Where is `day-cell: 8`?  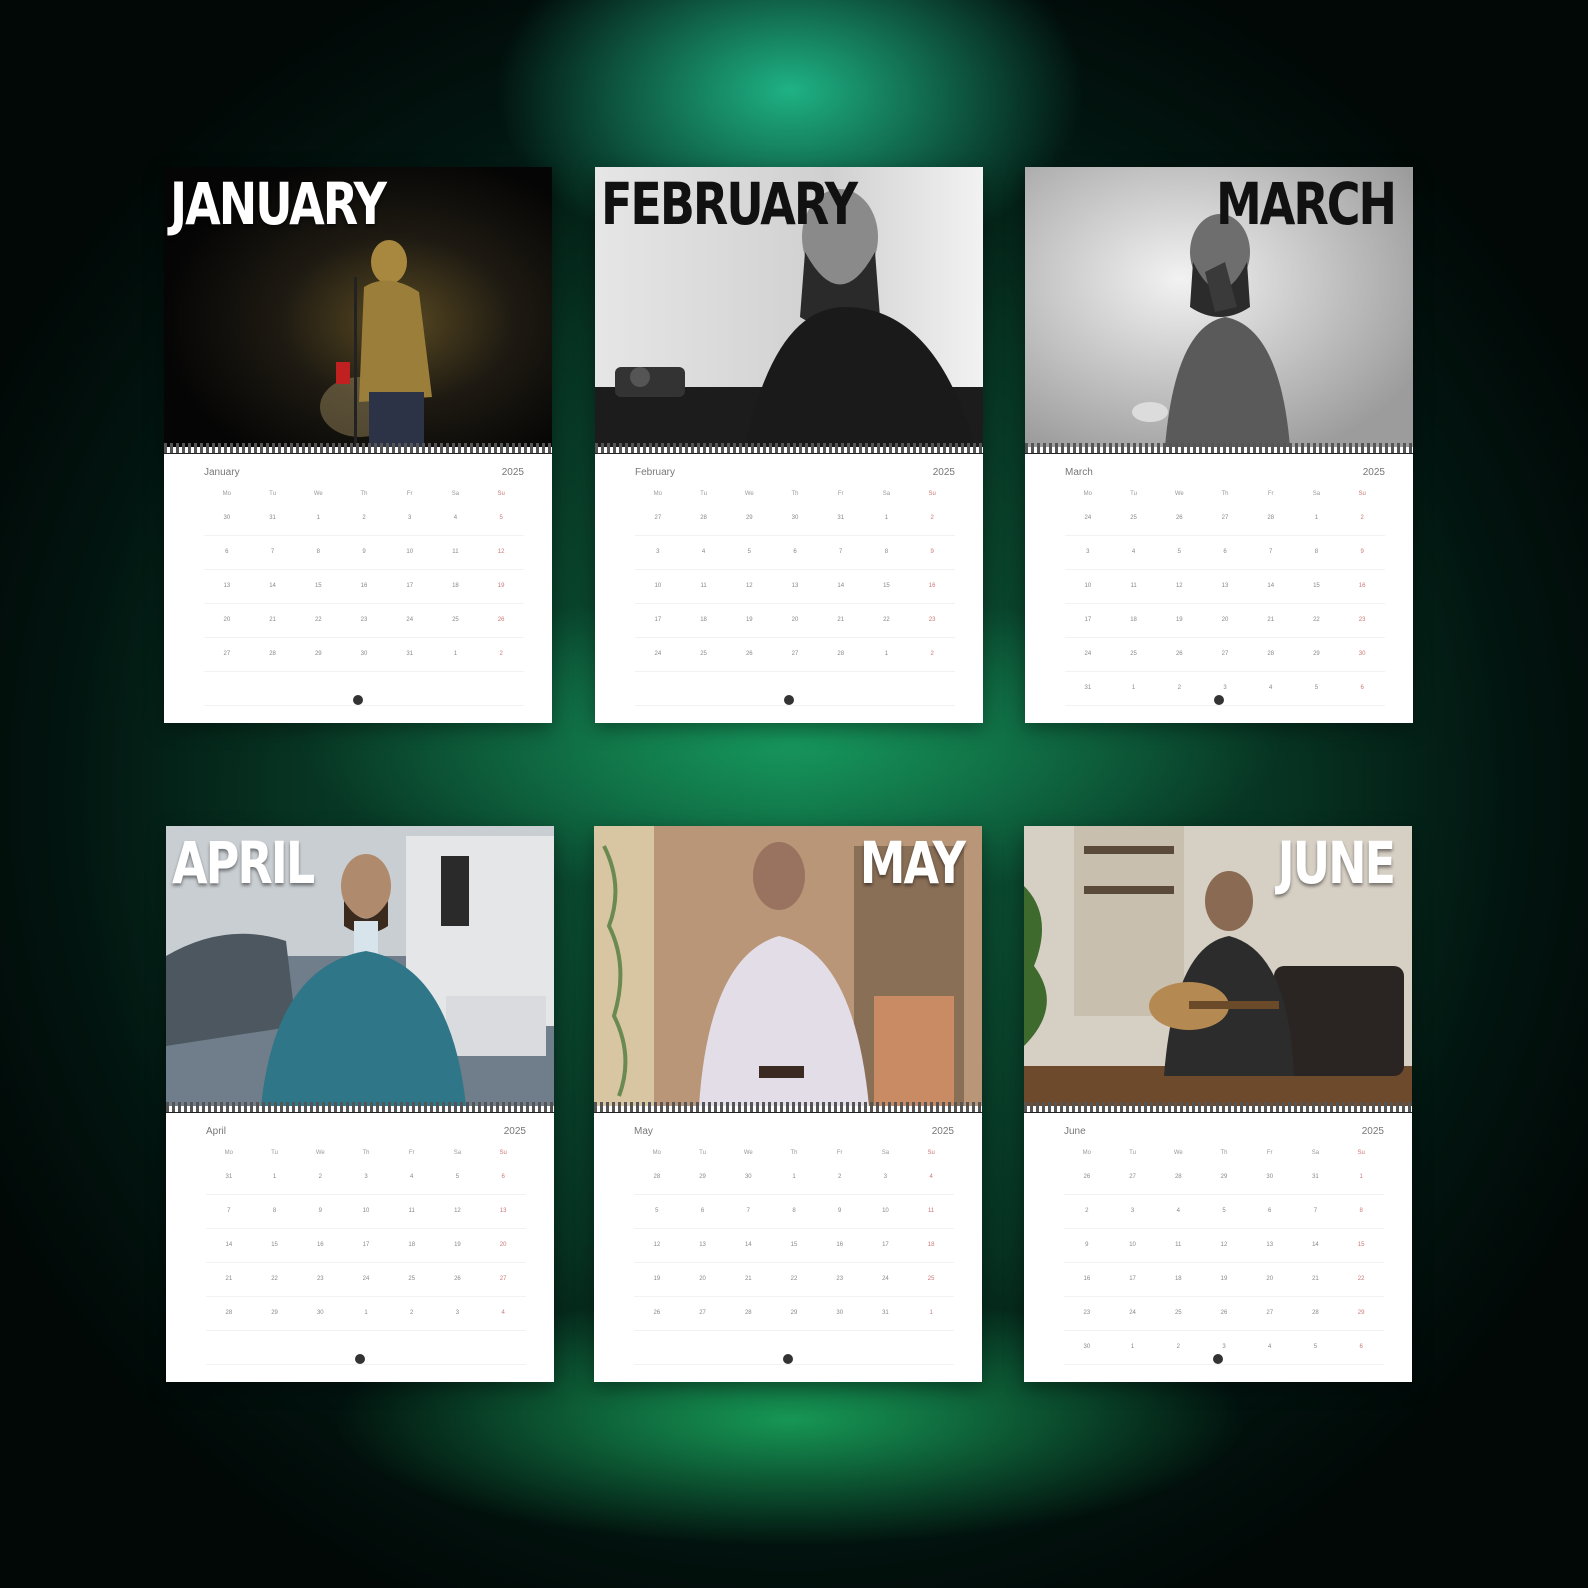
day-cell: 8 is located at coordinates (1361, 1211).